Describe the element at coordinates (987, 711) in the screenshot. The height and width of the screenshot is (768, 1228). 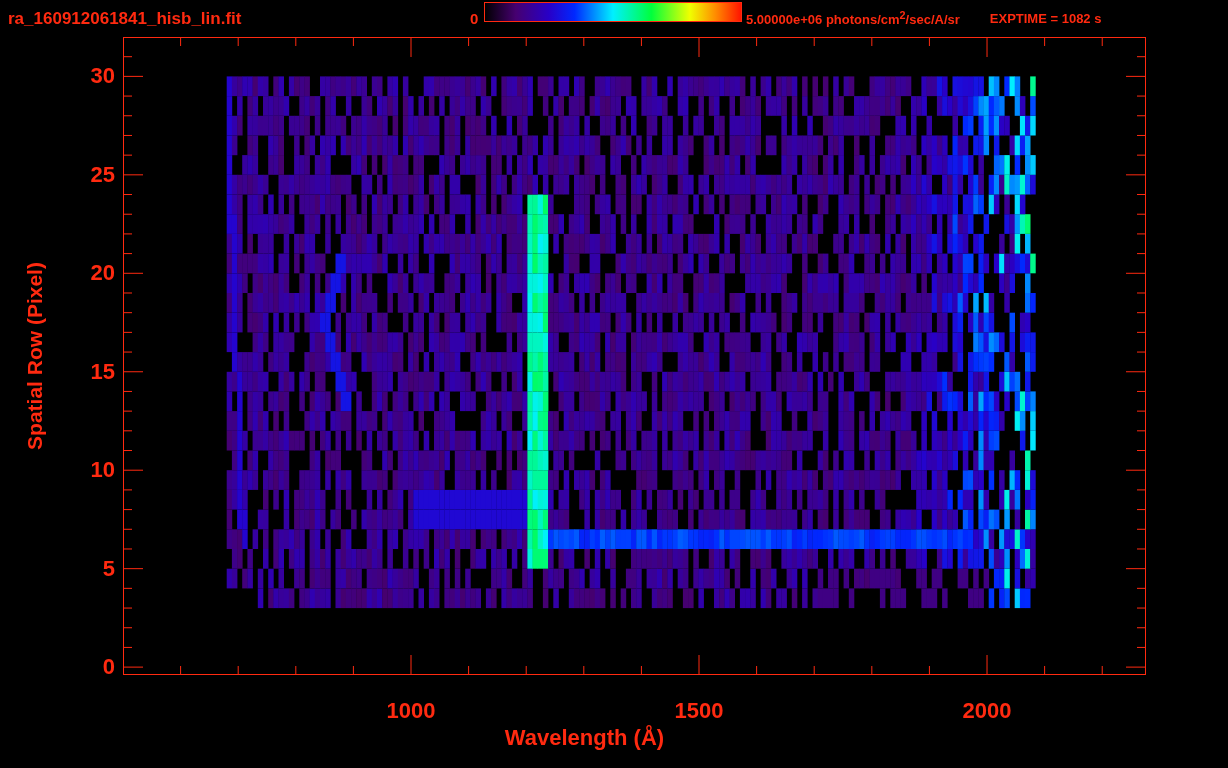
I see `x-tick-label: 2000` at that location.